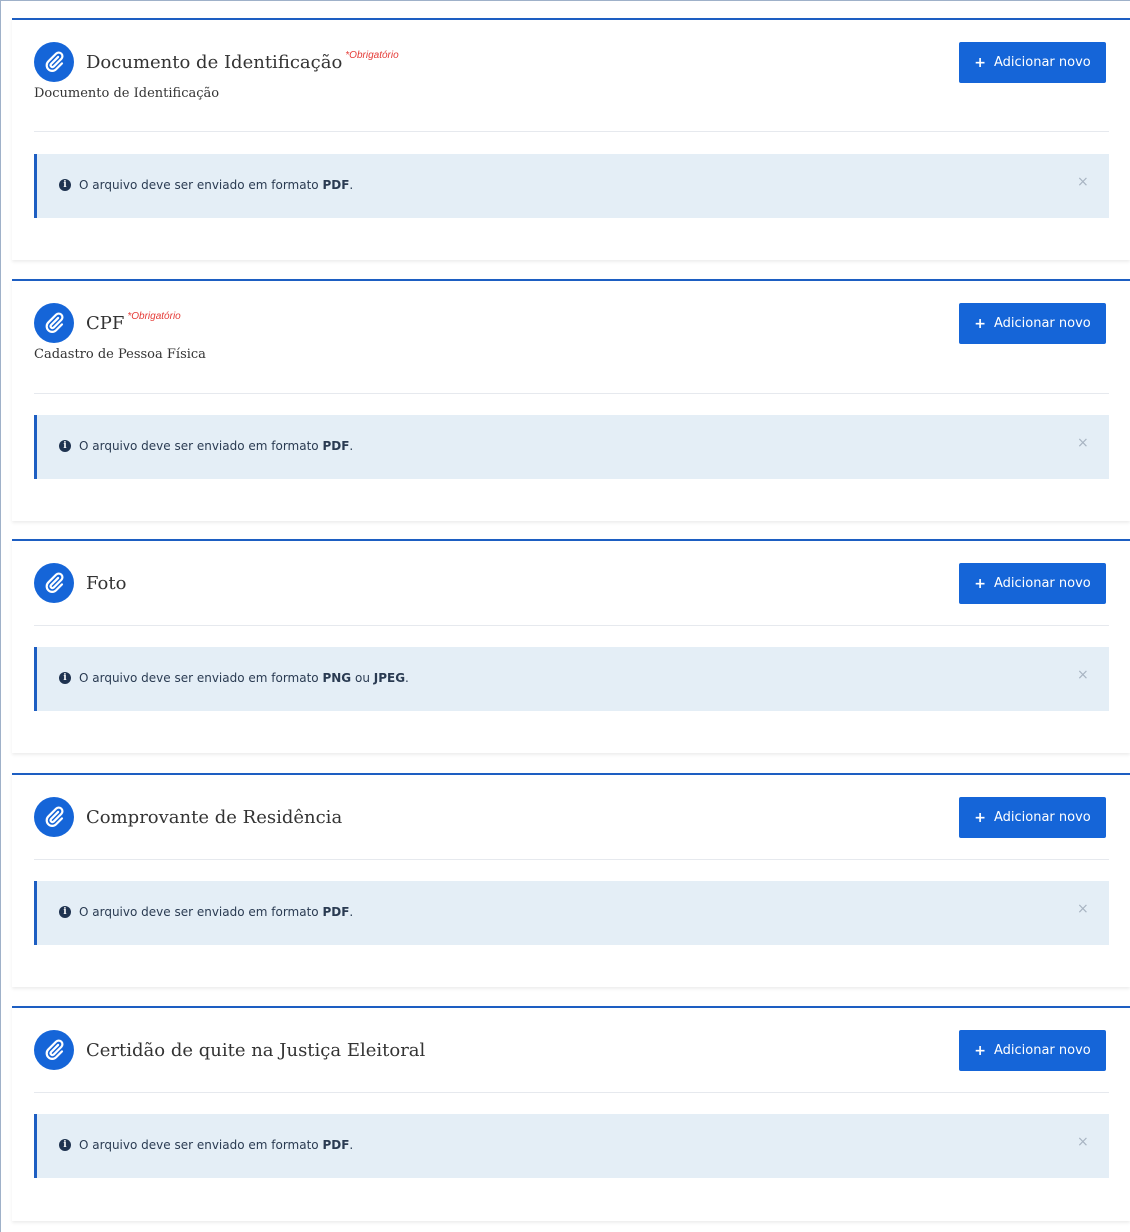  What do you see at coordinates (389, 678) in the screenshot?
I see `format-name: JPEG` at bounding box center [389, 678].